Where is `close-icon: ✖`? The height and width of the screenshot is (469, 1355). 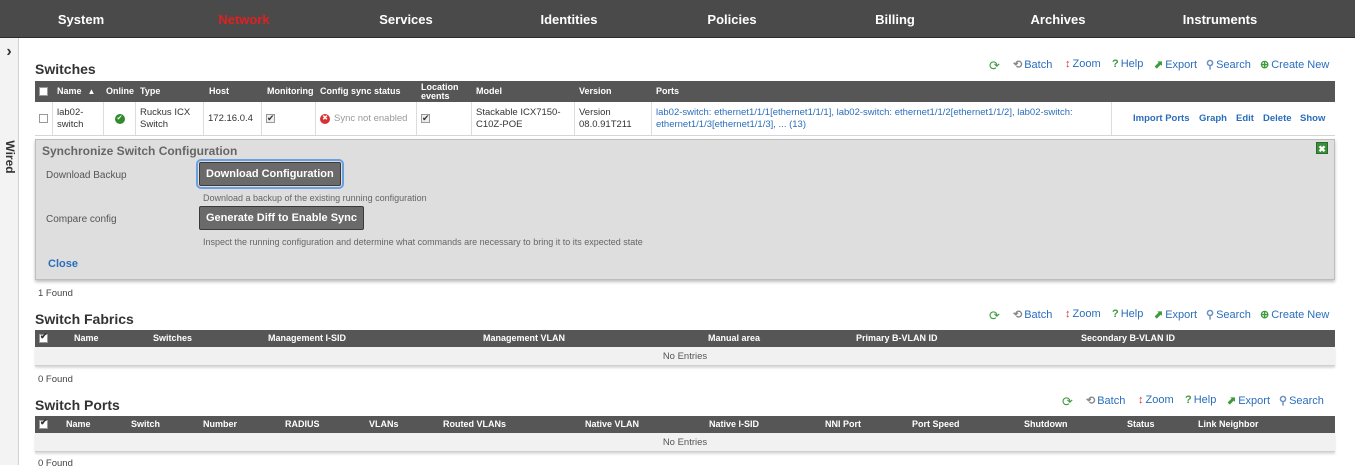
close-icon: ✖ is located at coordinates (1322, 148).